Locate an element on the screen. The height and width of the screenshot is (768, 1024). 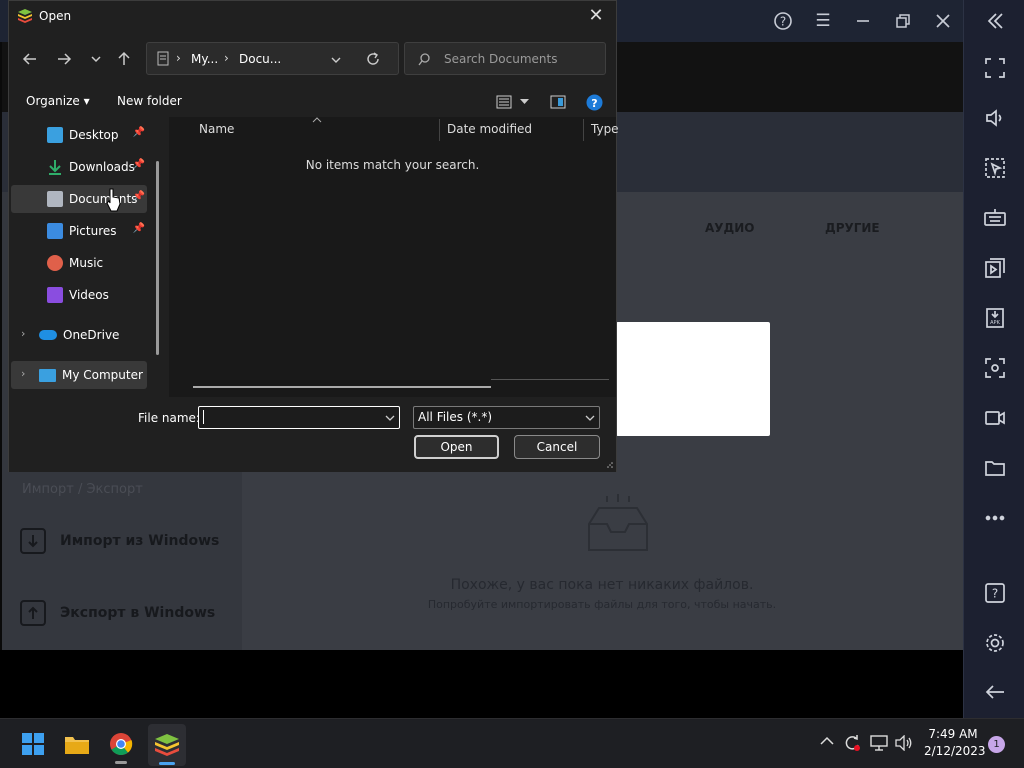
folder-icon is located at coordinates (995, 468).